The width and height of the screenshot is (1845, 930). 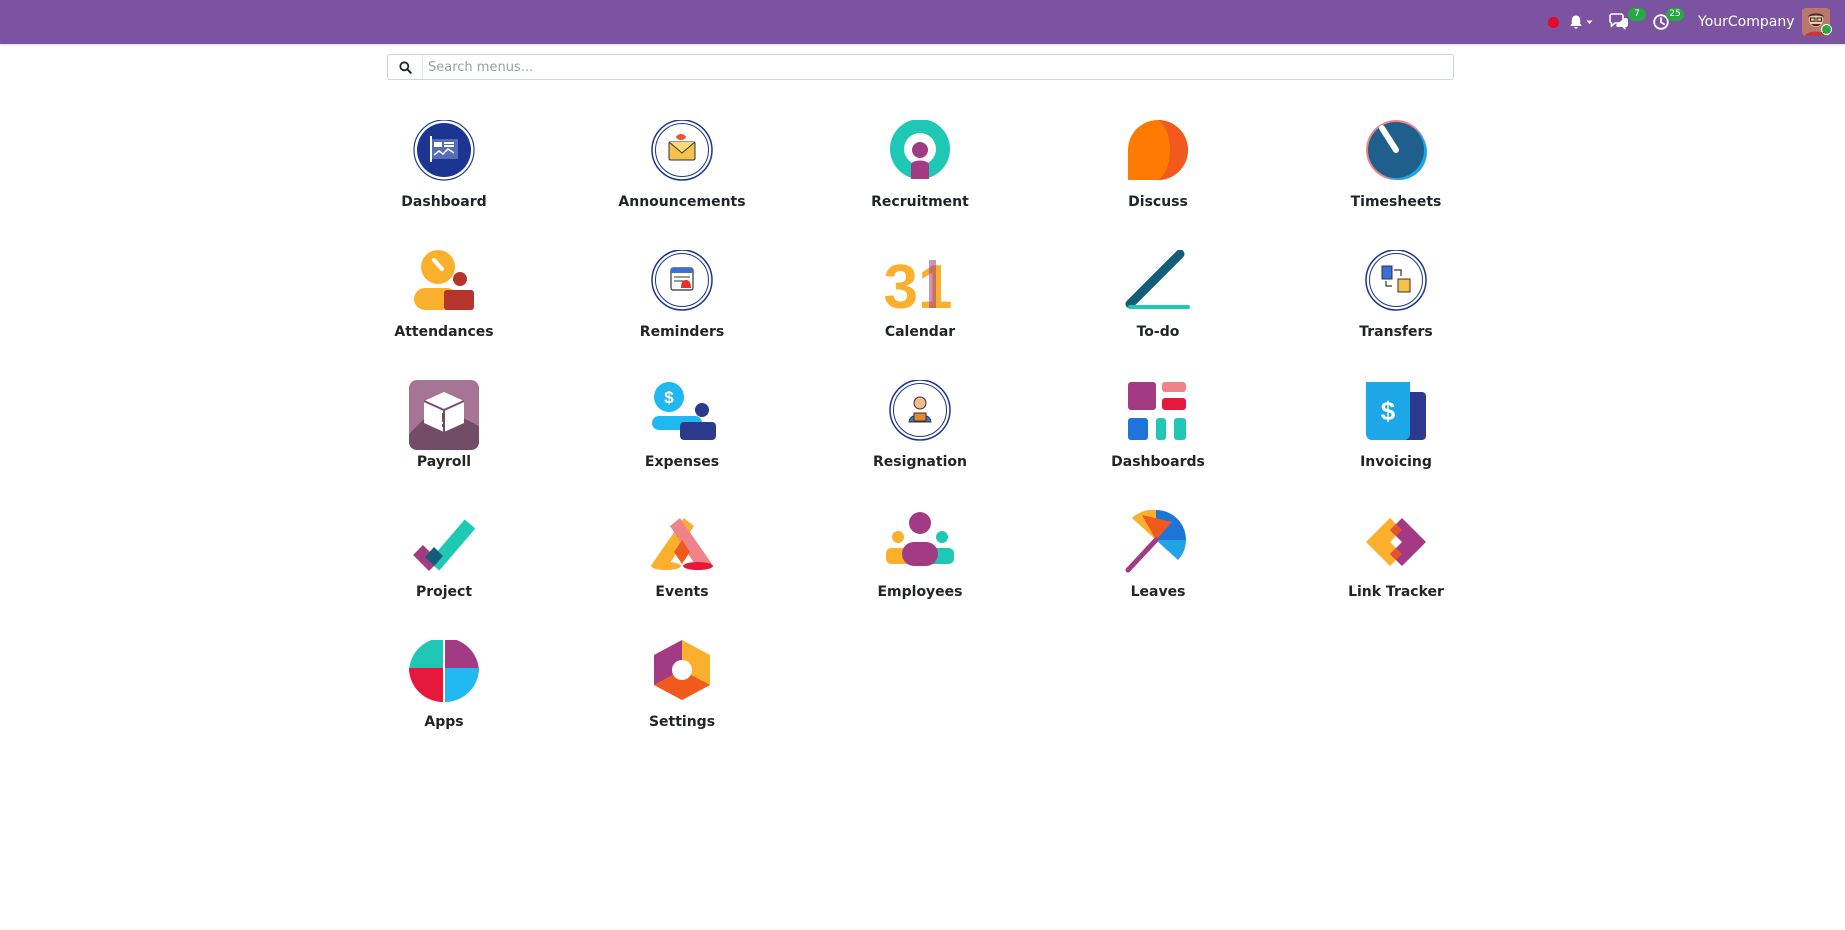 I want to click on app-link-tracker: Link Tracker, so click(x=1396, y=565).